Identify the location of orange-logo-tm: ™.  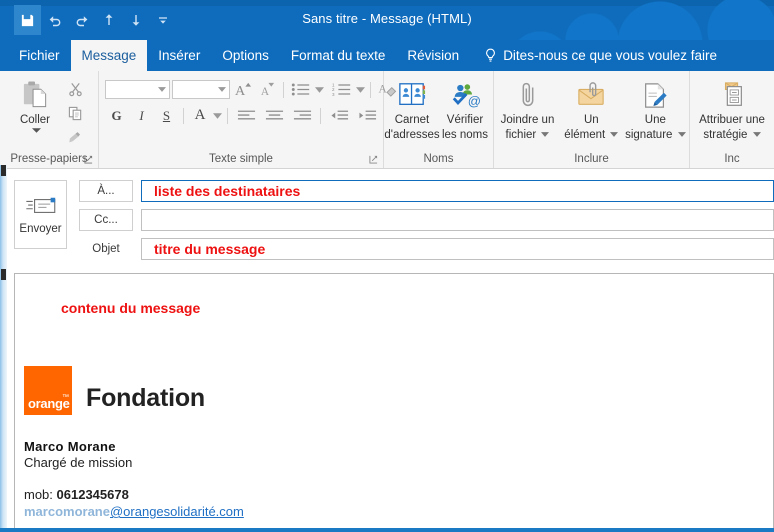
(65, 397).